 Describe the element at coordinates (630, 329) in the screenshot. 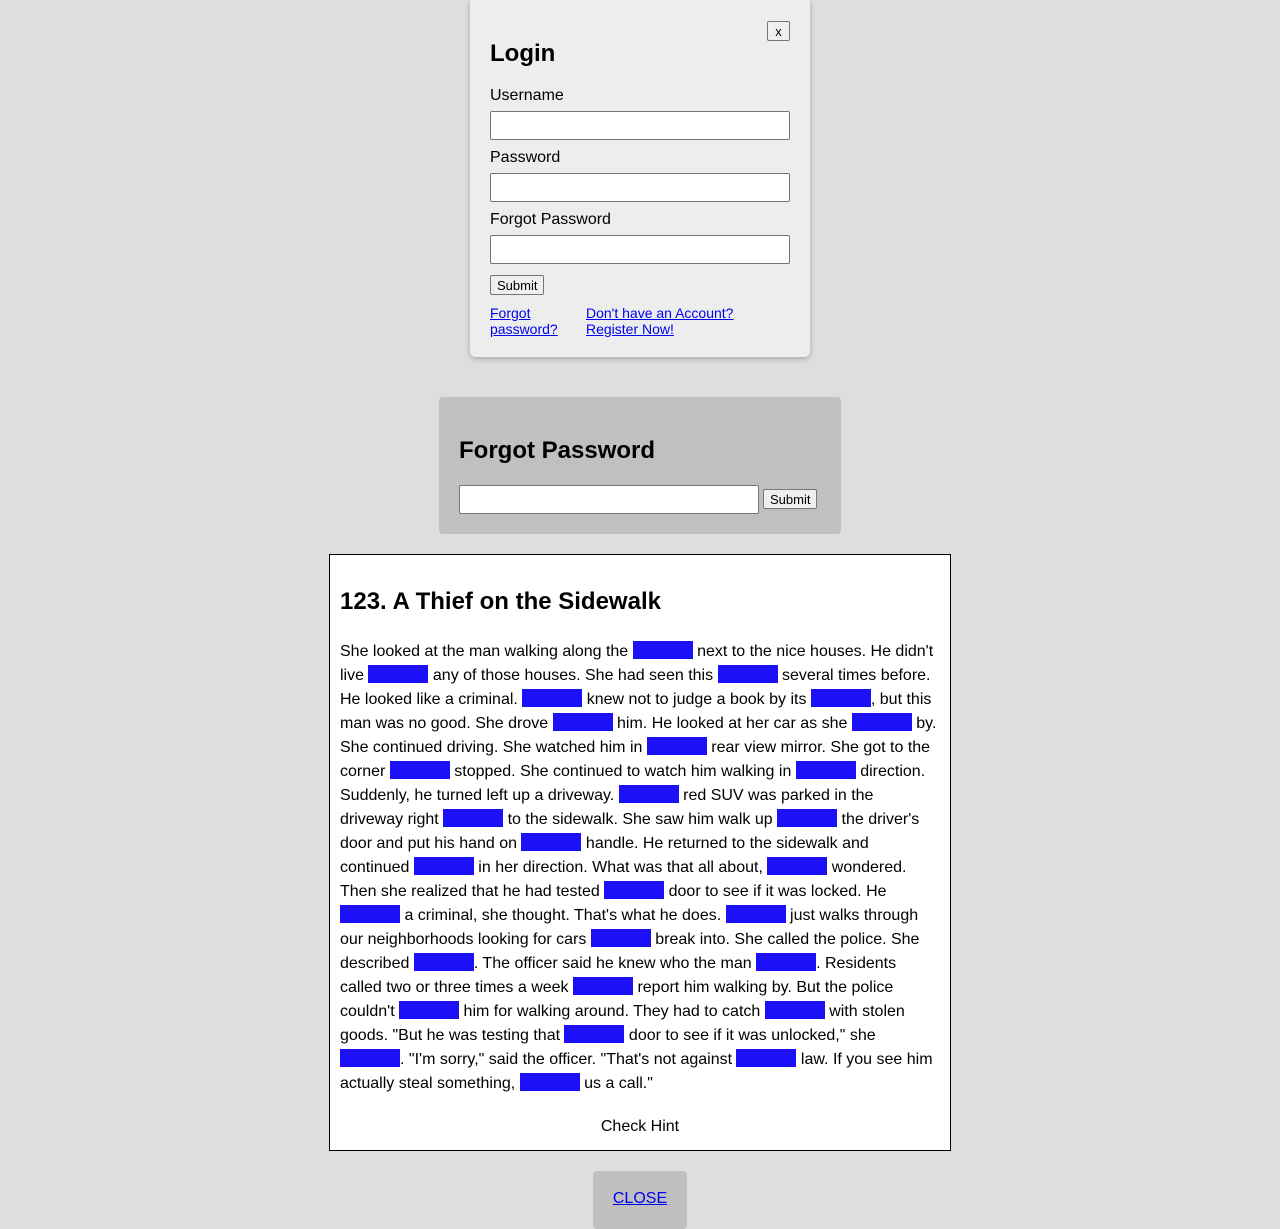

I see `register-link-line2: Register Now!` at that location.